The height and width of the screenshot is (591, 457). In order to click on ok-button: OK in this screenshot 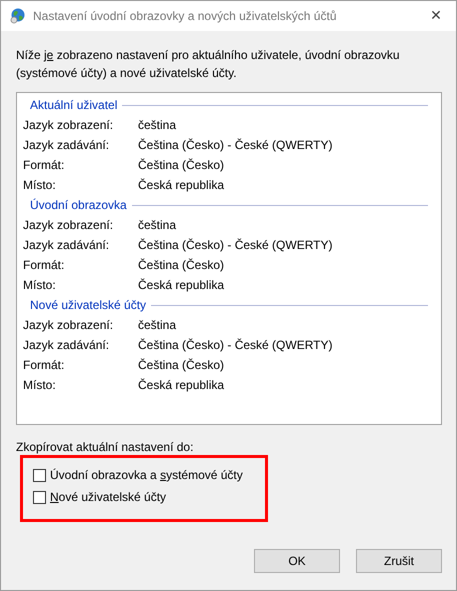, I will do `click(297, 561)`.